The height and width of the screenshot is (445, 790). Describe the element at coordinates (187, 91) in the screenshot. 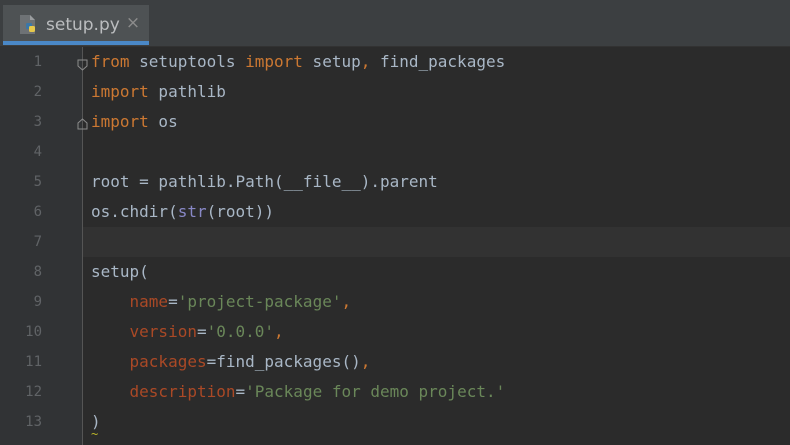

I see `code-token: pathlib` at that location.